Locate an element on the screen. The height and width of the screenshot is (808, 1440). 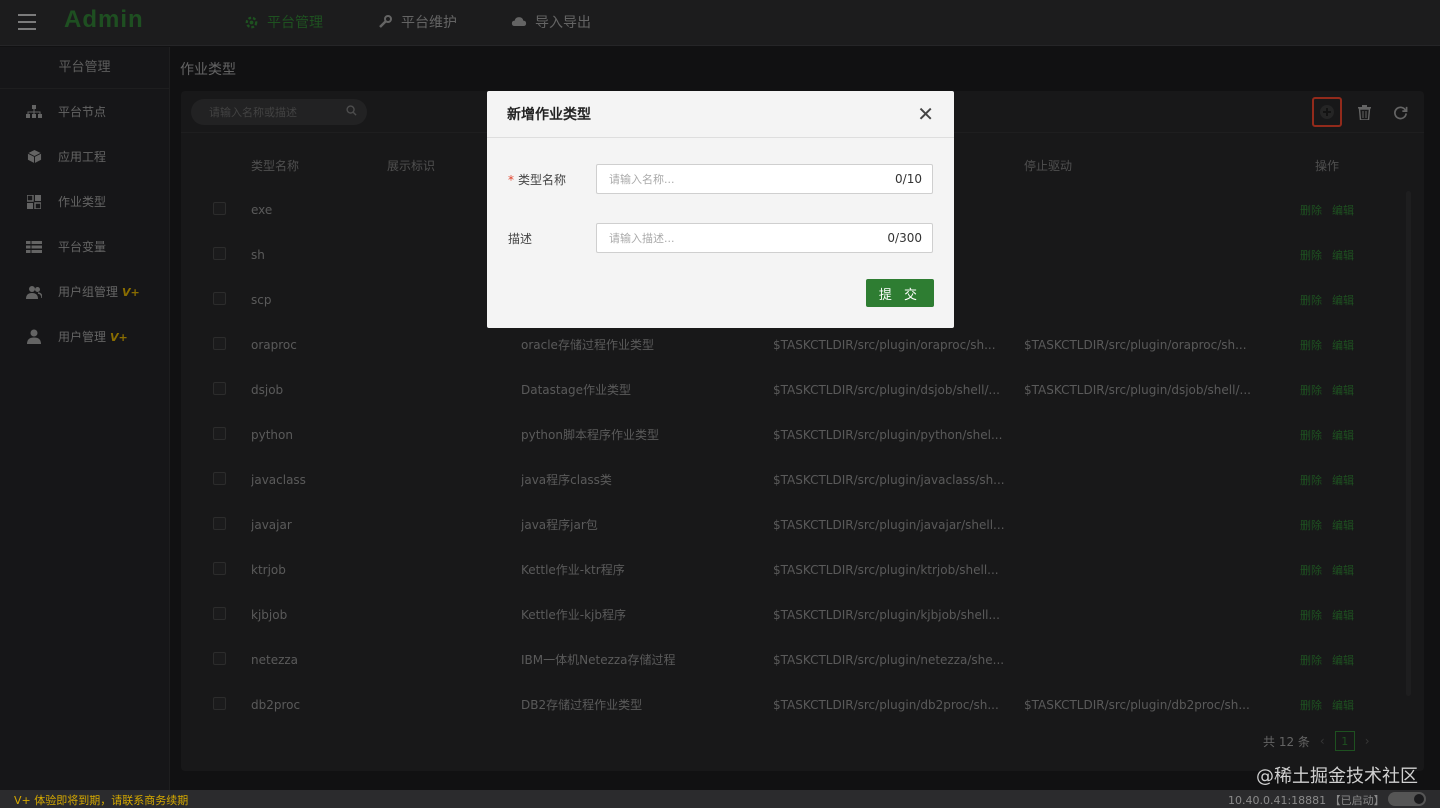
description-field: 0/300 is located at coordinates (764, 238).